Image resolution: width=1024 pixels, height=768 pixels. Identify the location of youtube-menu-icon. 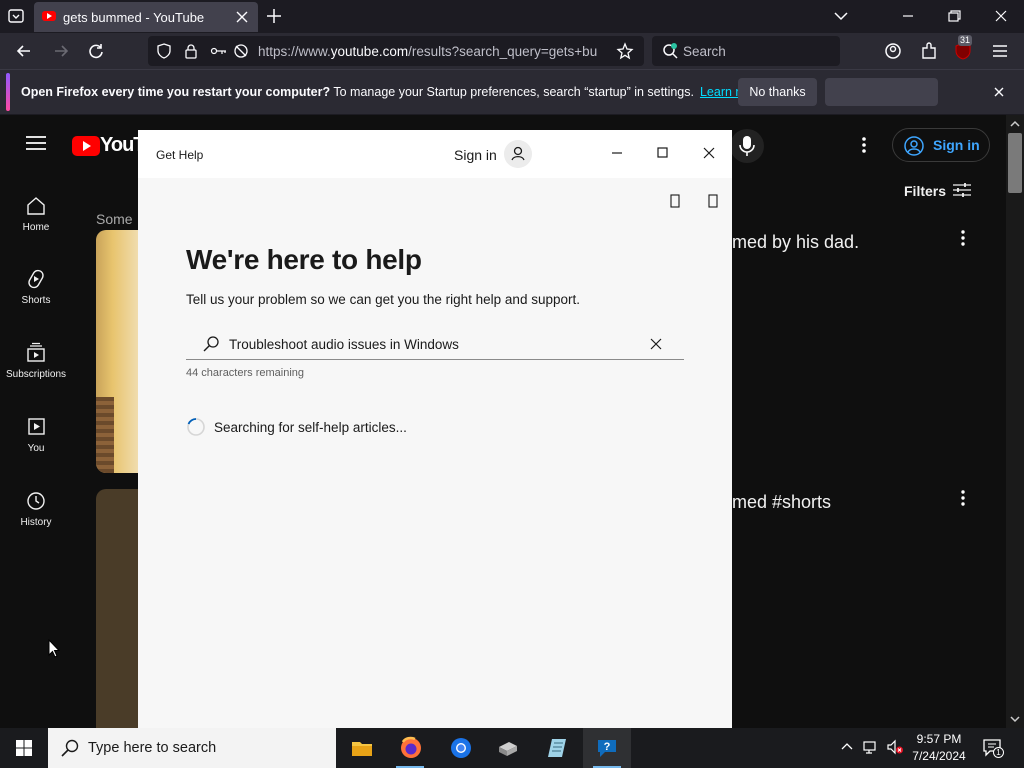
(36, 143).